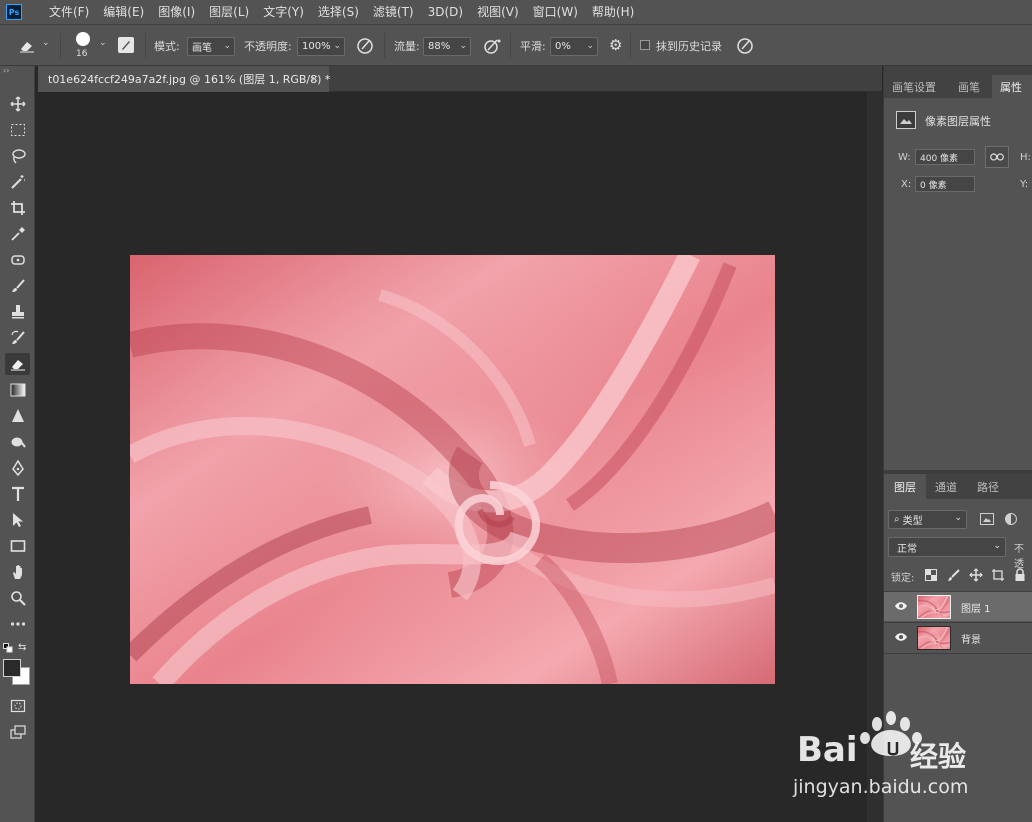  Describe the element at coordinates (17, 130) in the screenshot. I see `marquee-icon` at that location.